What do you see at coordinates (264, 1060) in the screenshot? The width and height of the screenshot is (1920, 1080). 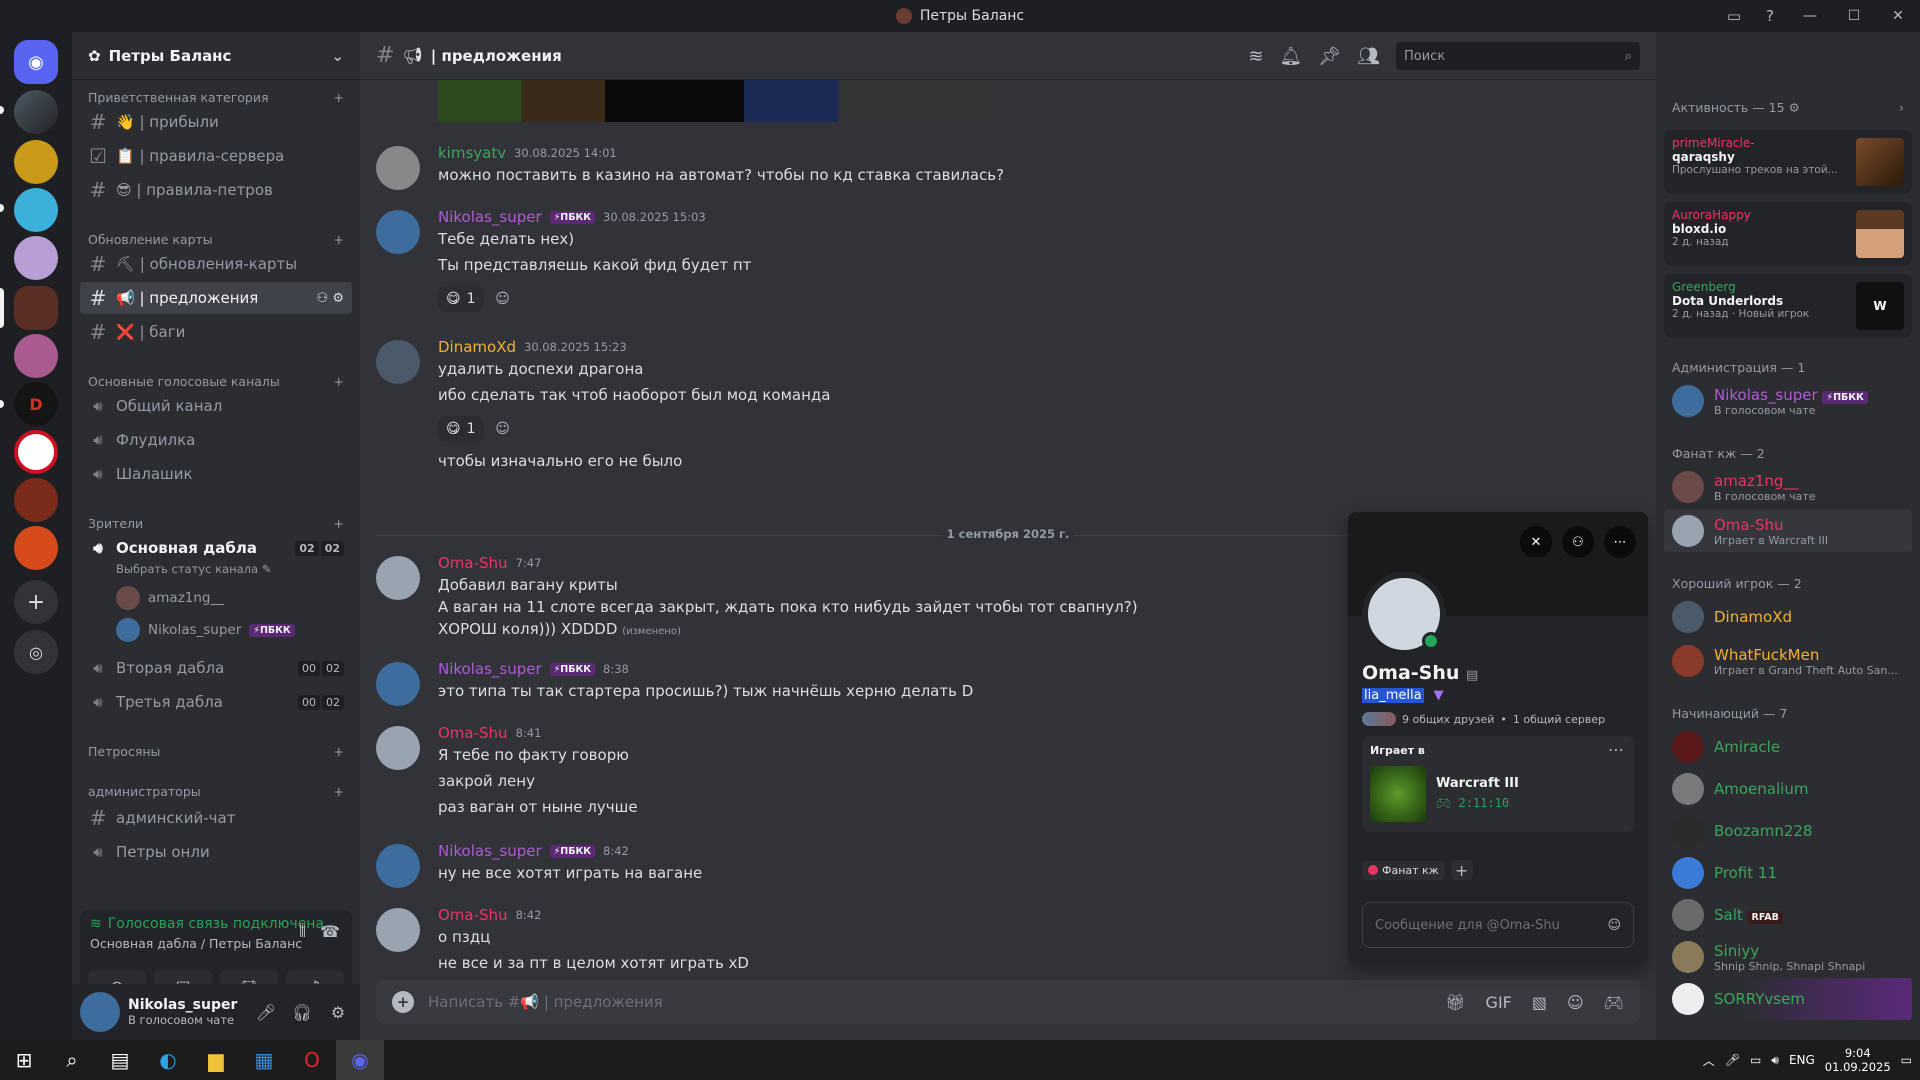 I see `store-icon: ▦` at bounding box center [264, 1060].